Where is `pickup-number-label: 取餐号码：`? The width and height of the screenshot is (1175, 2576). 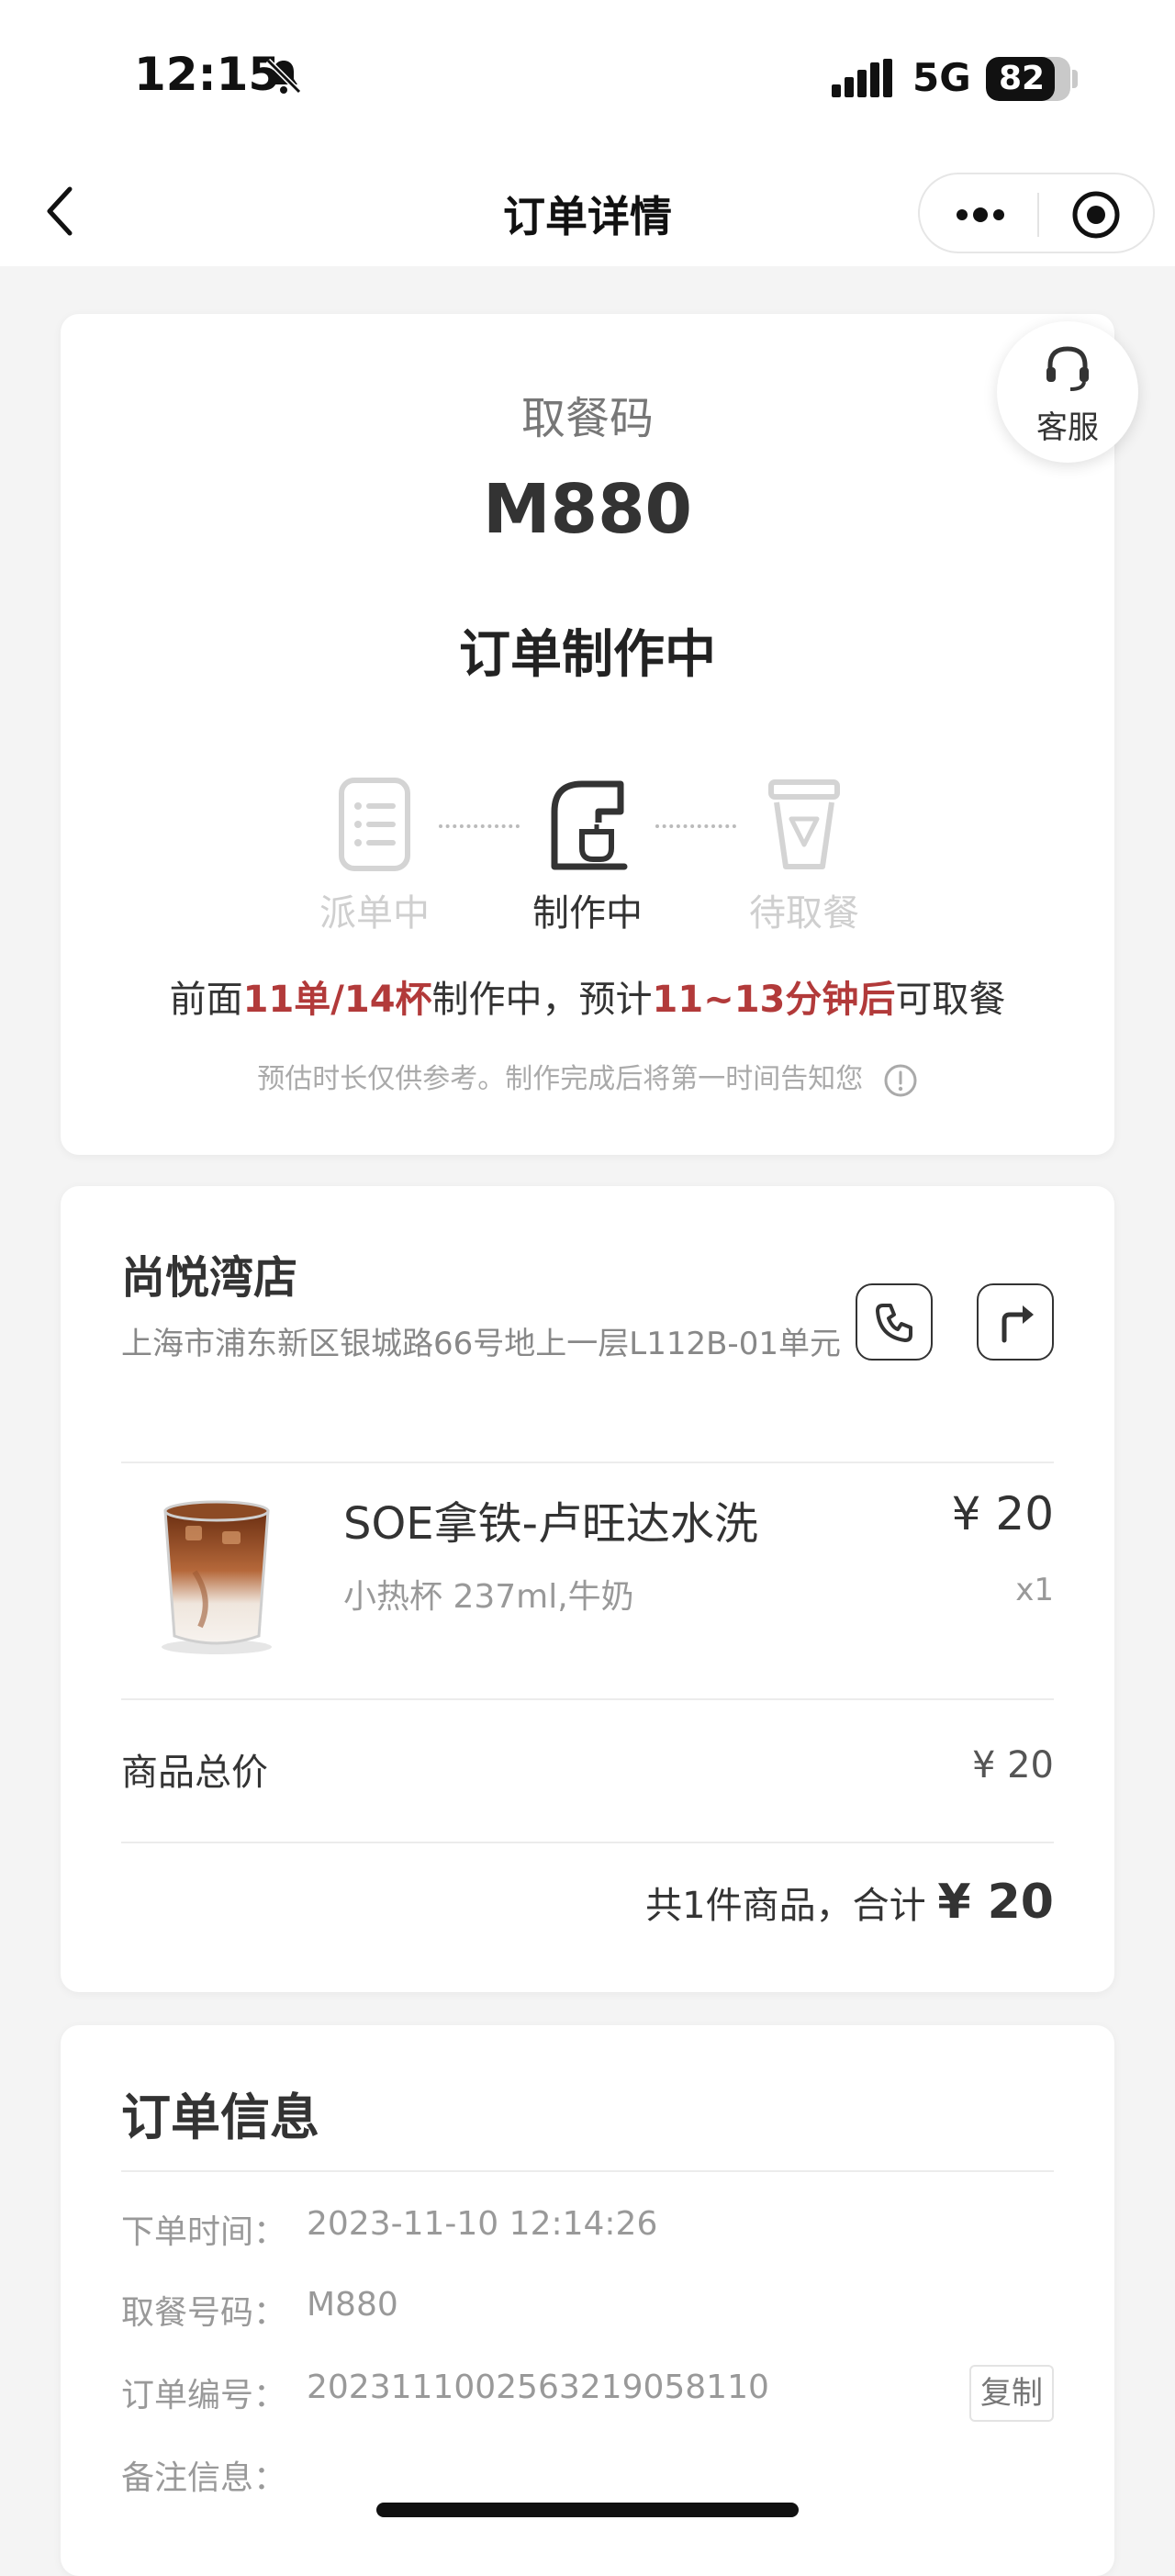
pickup-number-label: 取餐号码： is located at coordinates (204, 2313).